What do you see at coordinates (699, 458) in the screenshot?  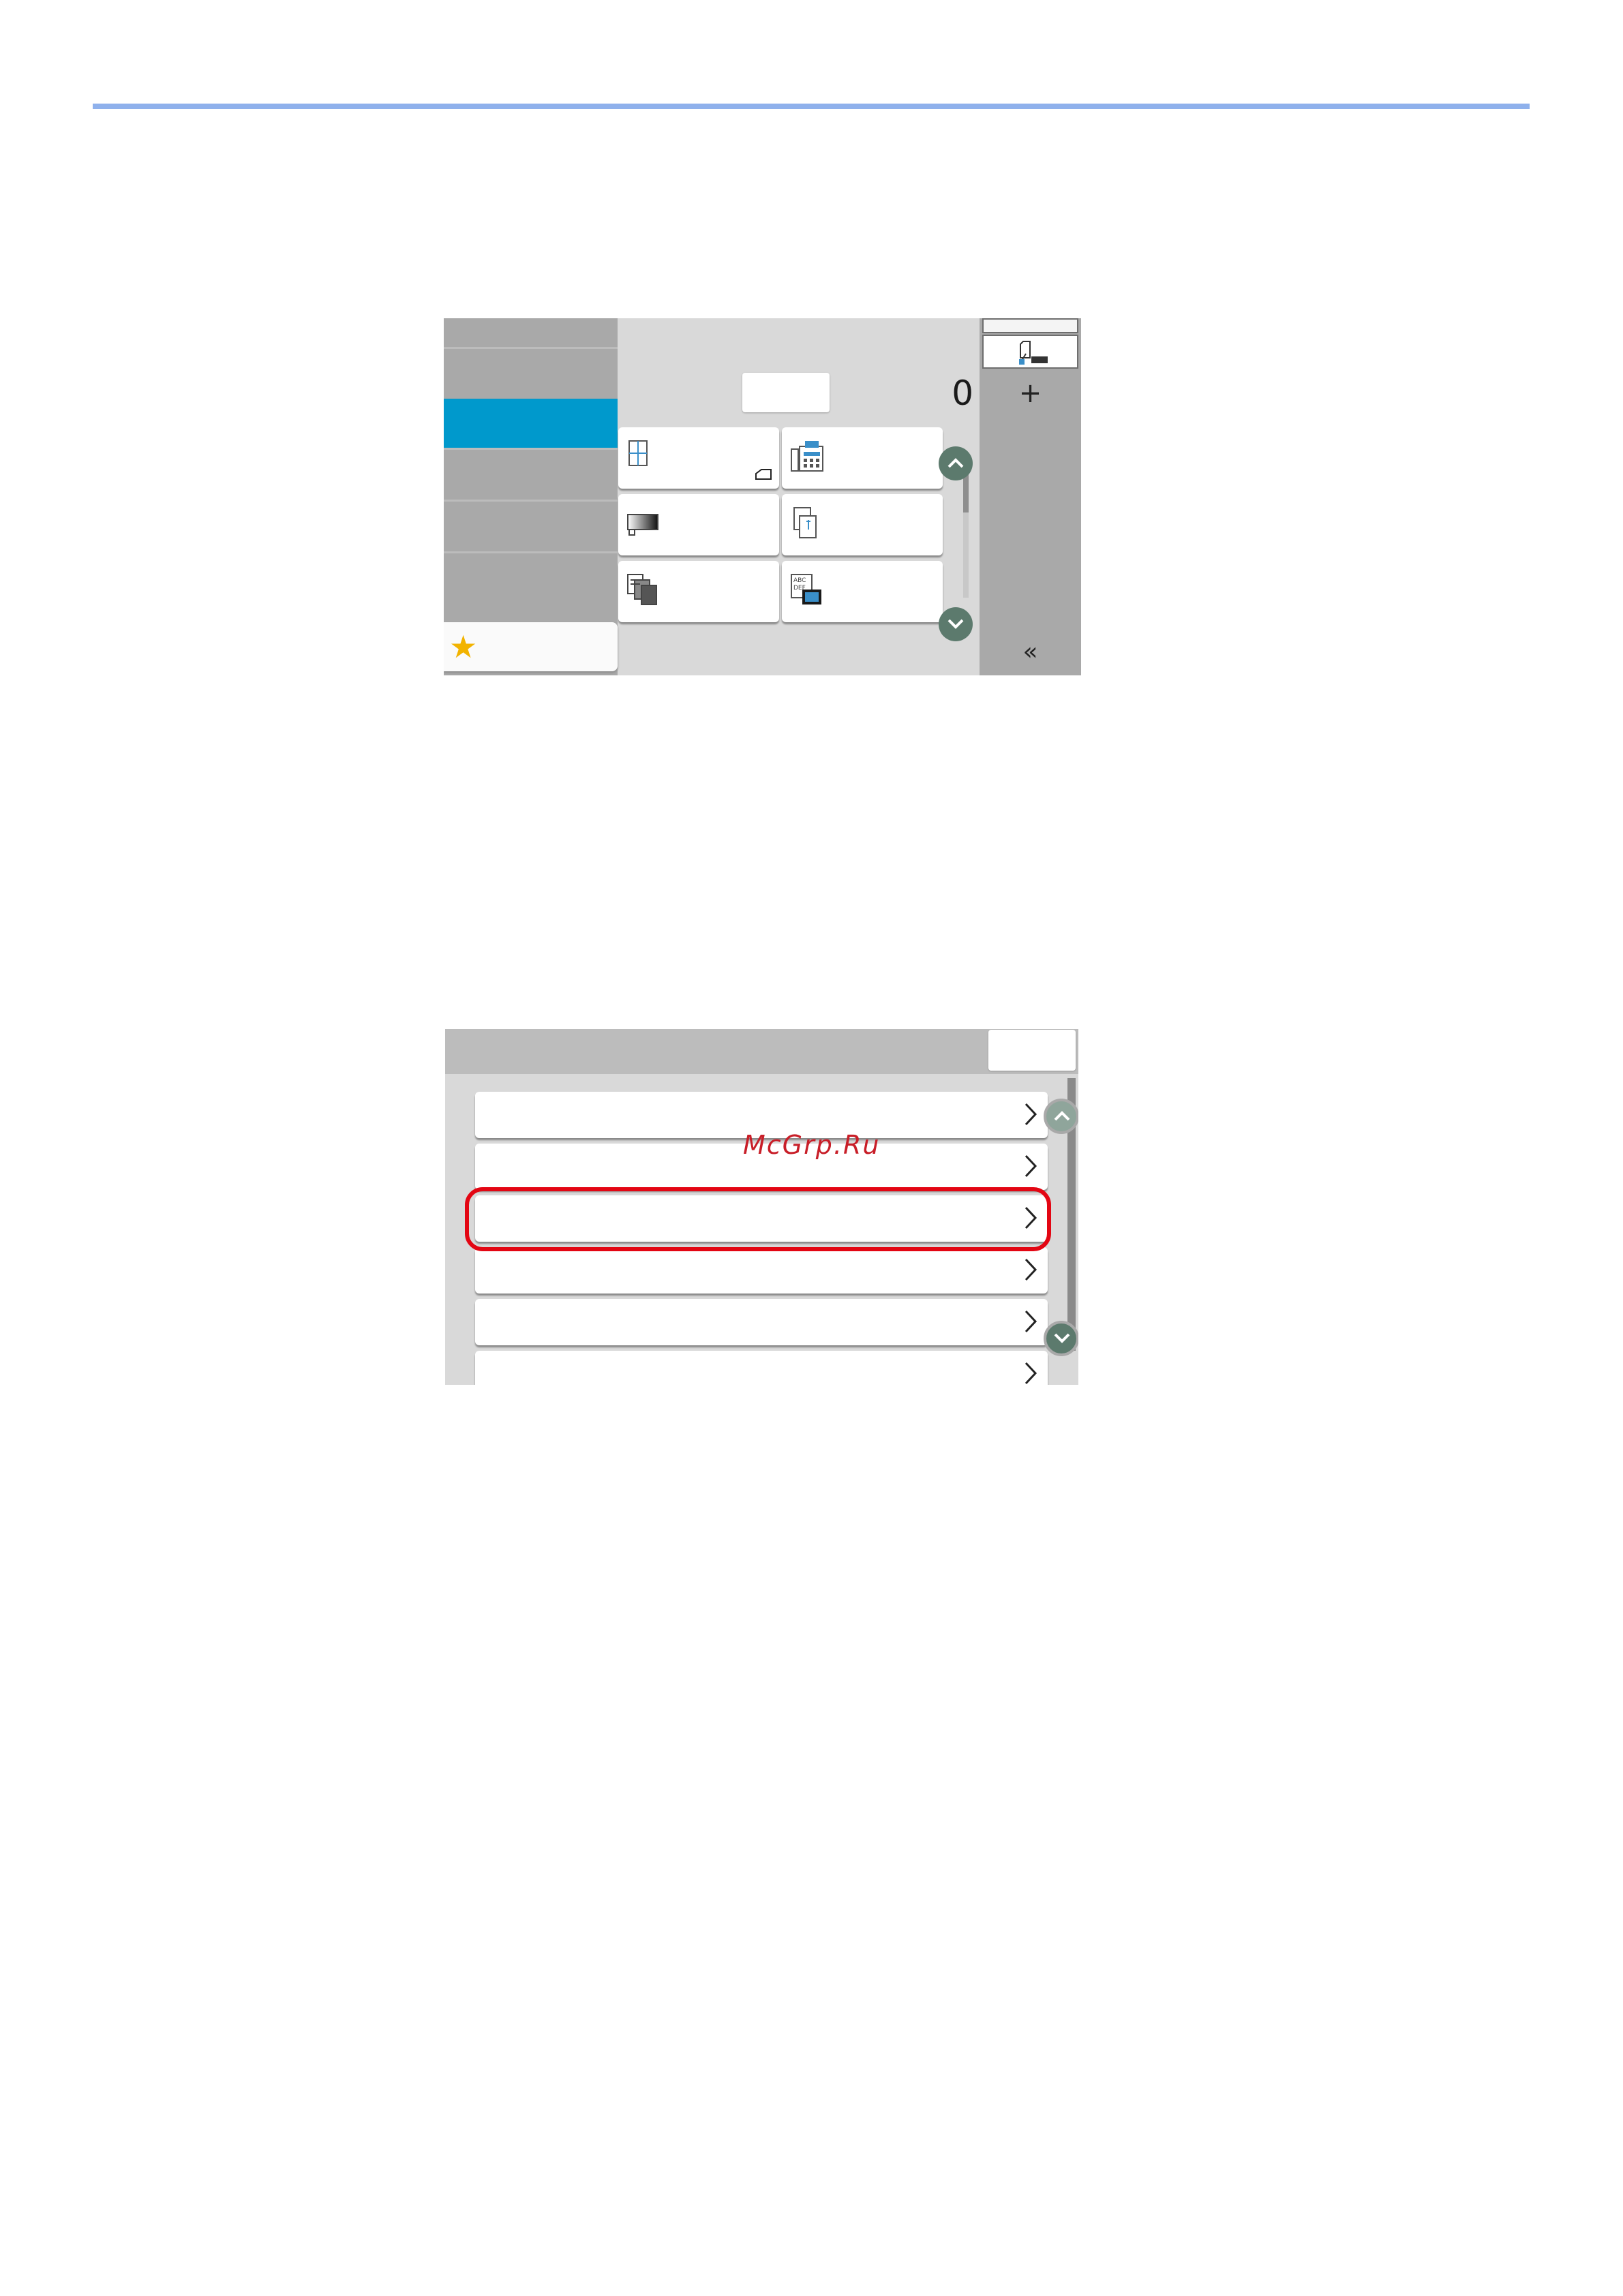 I see `tile-paper-selection` at bounding box center [699, 458].